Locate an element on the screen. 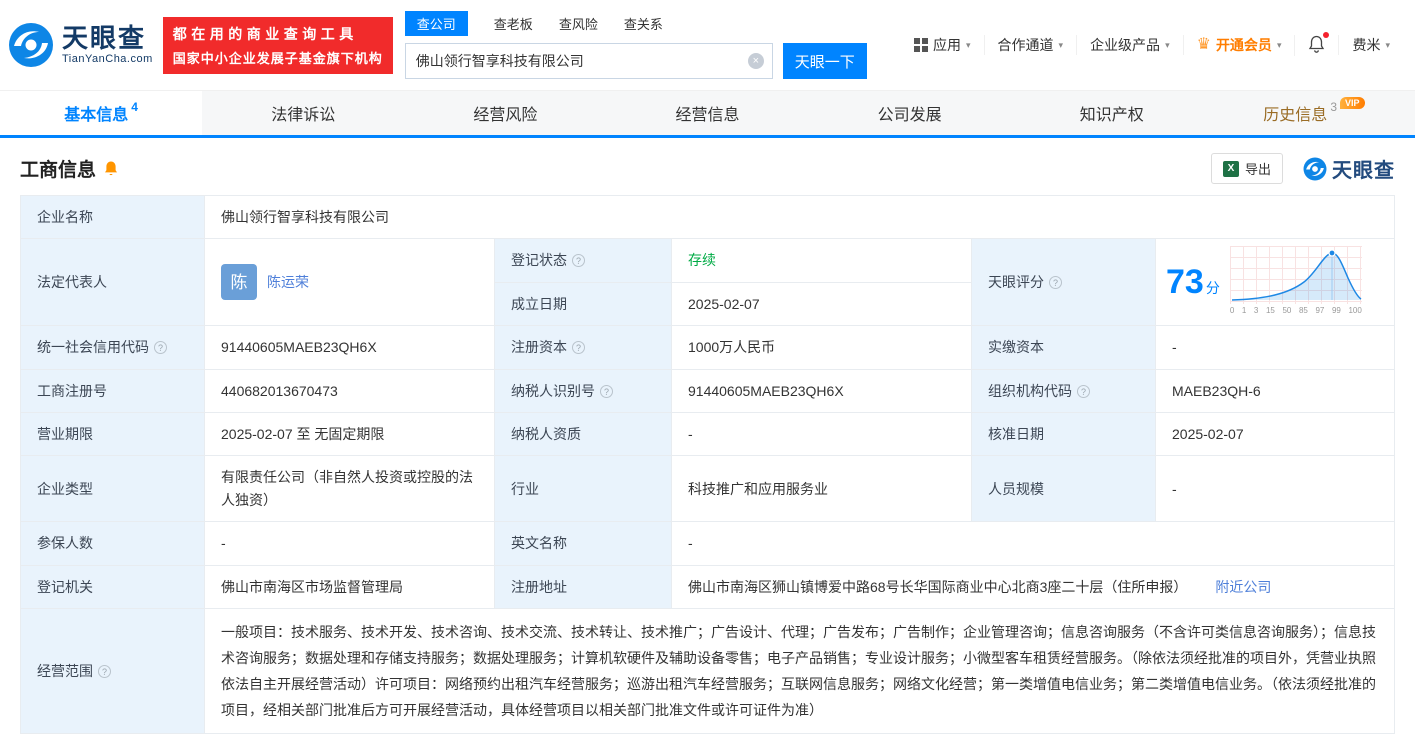  taxpayer-id-value: 91440605MAEB23QH6X is located at coordinates (821, 390).